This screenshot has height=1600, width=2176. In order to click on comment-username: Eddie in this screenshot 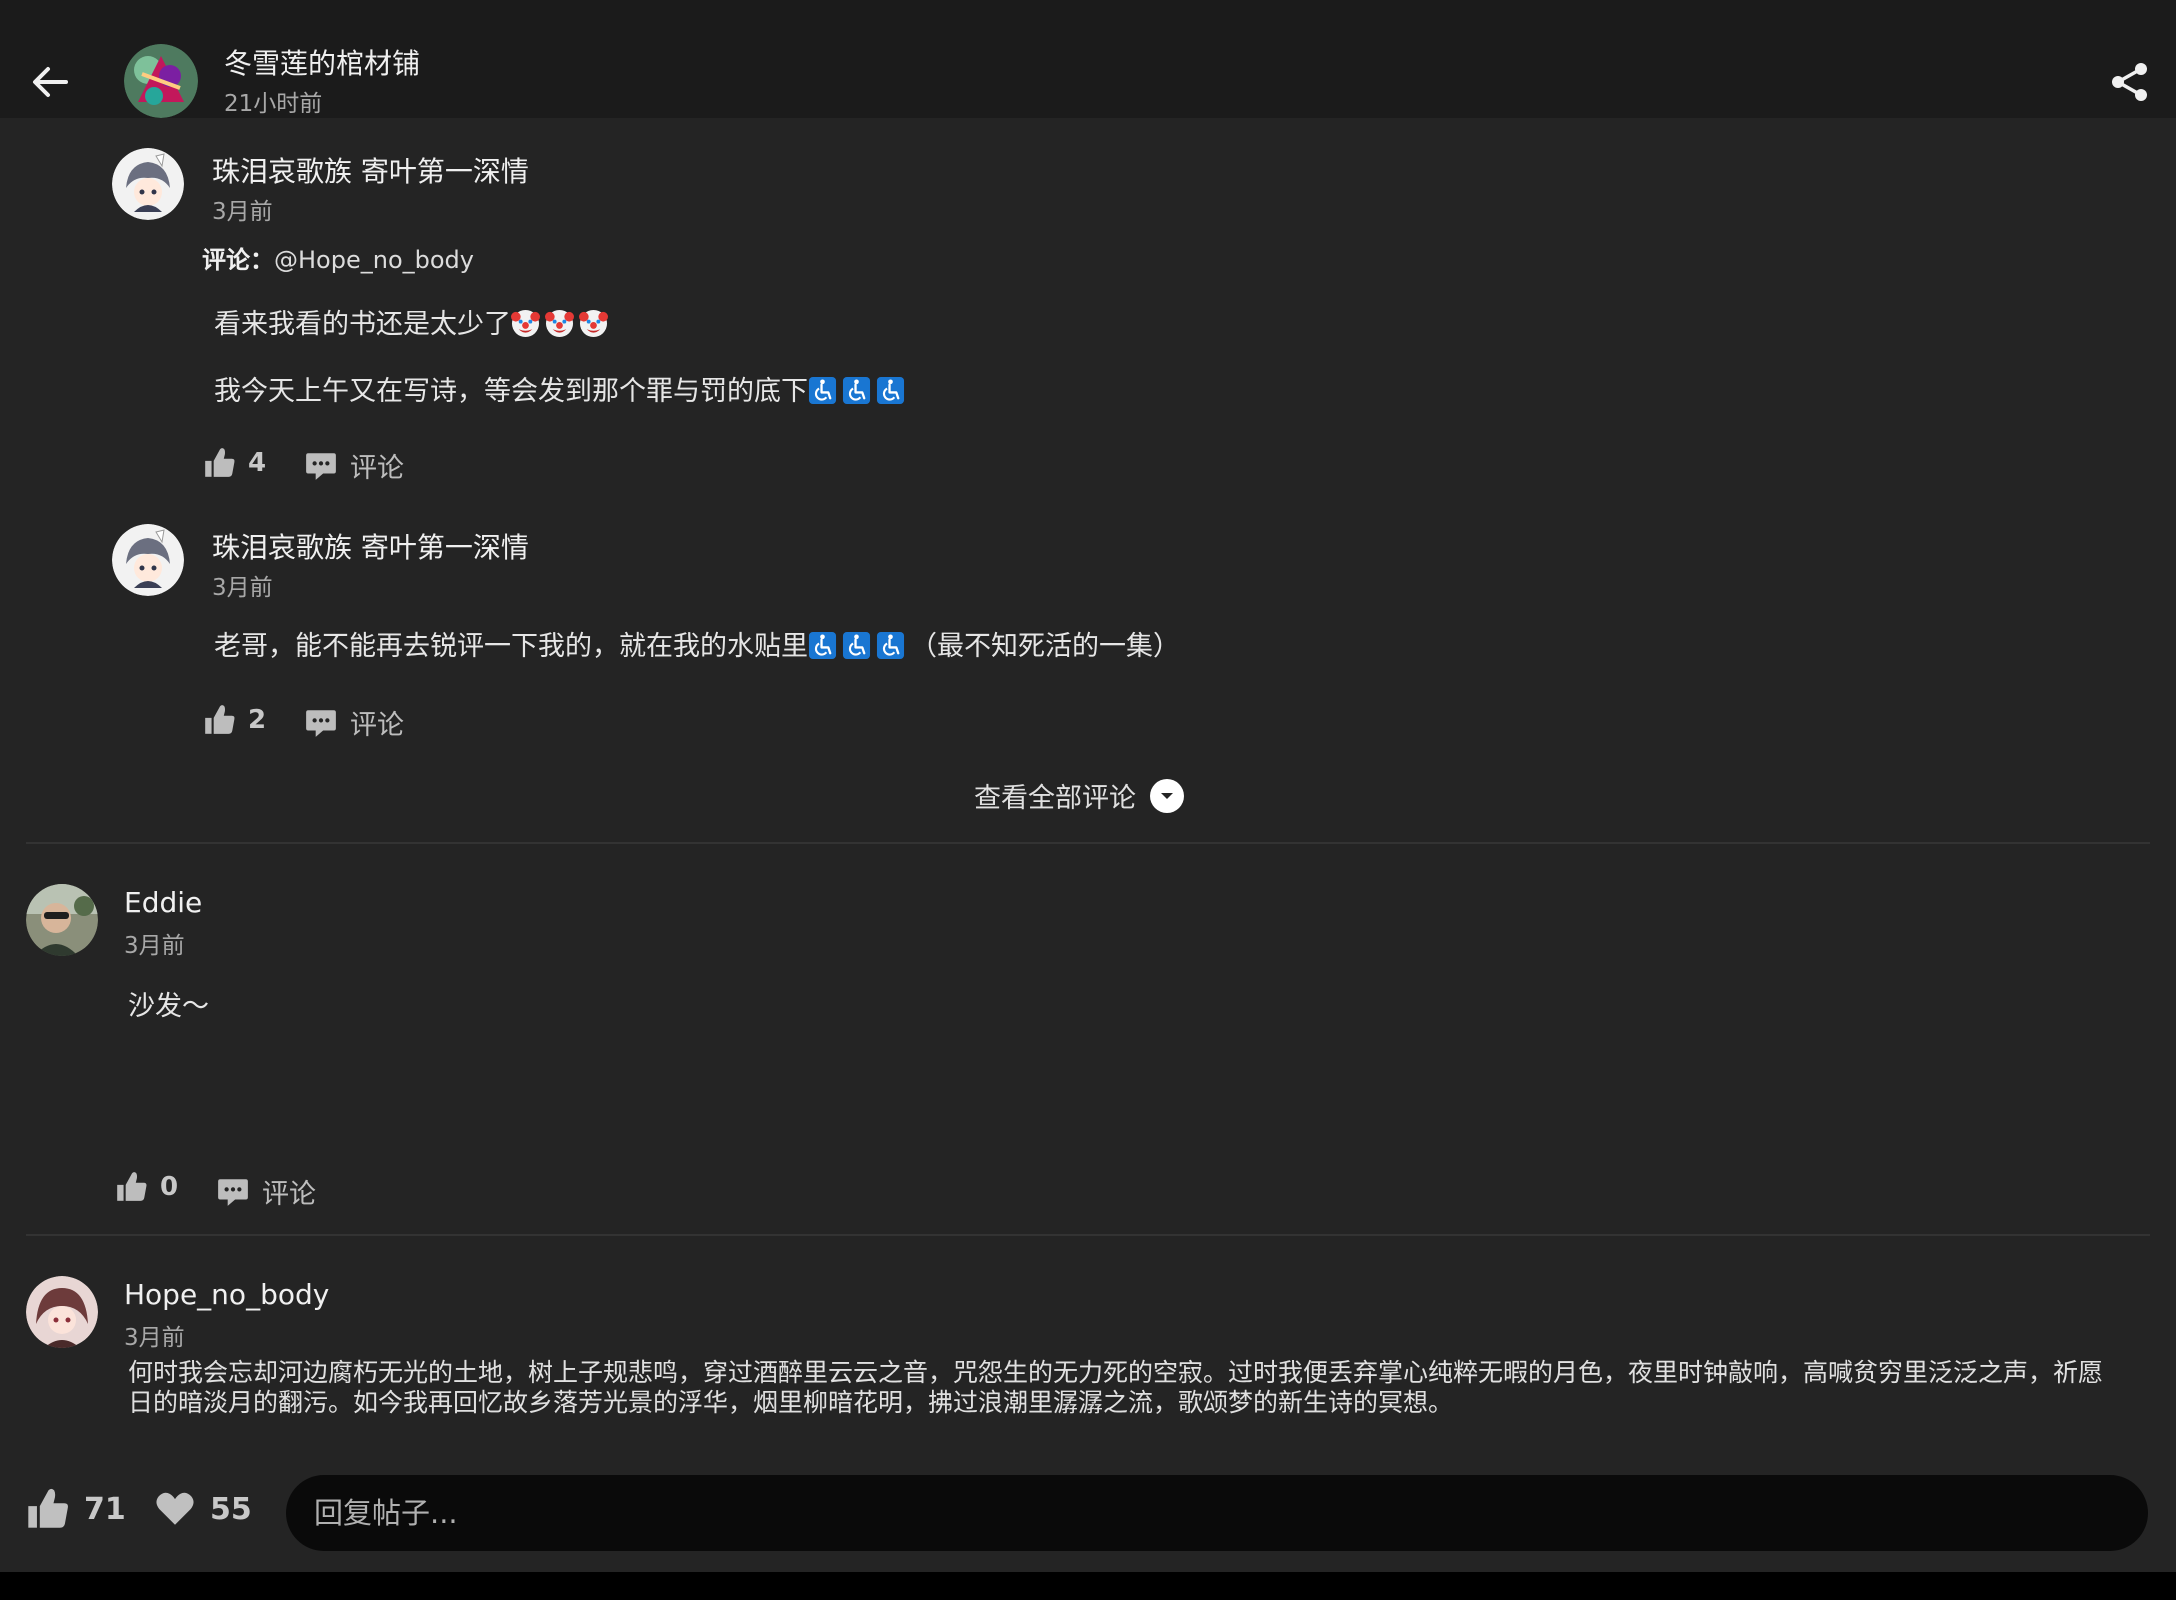, I will do `click(163, 902)`.